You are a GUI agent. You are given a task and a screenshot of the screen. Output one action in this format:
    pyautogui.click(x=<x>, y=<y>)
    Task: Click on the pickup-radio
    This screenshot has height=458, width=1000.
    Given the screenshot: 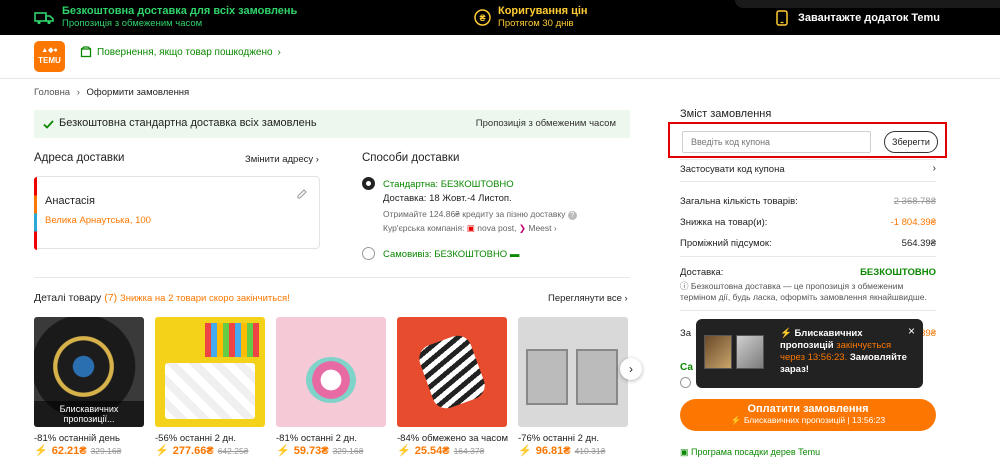 What is the action you would take?
    pyautogui.click(x=368, y=253)
    